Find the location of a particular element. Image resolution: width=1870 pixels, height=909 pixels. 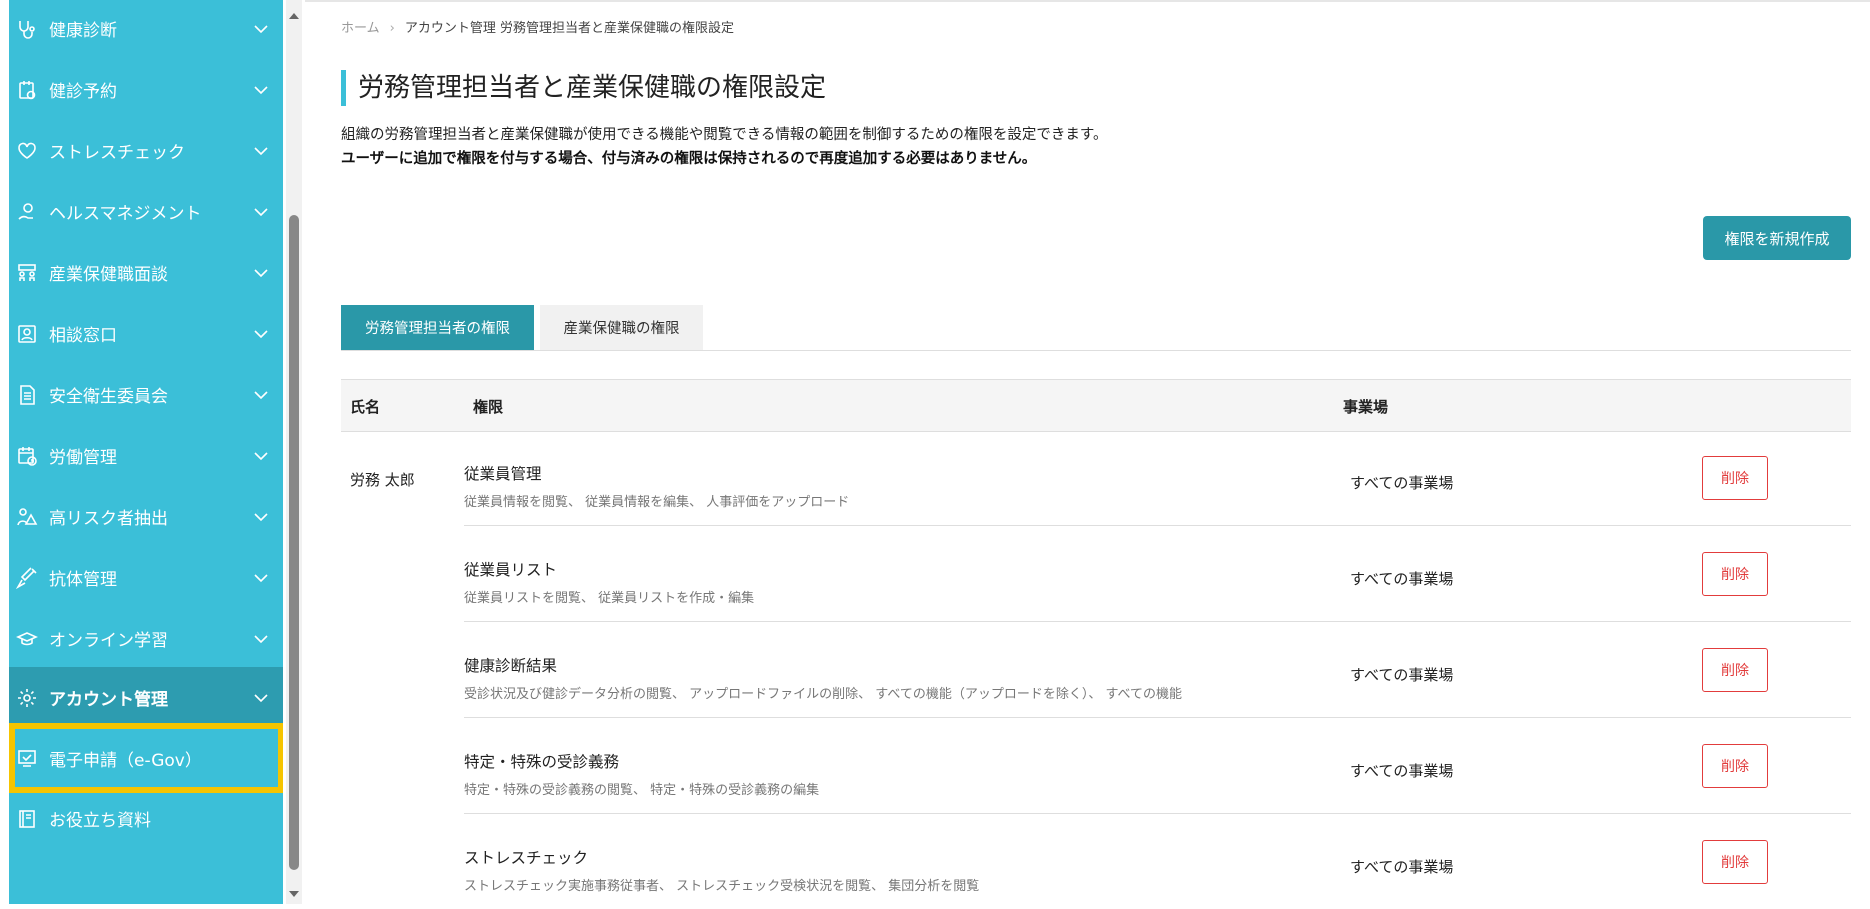

sidebar-item-label: 産業保健職面談 is located at coordinates (108, 275).